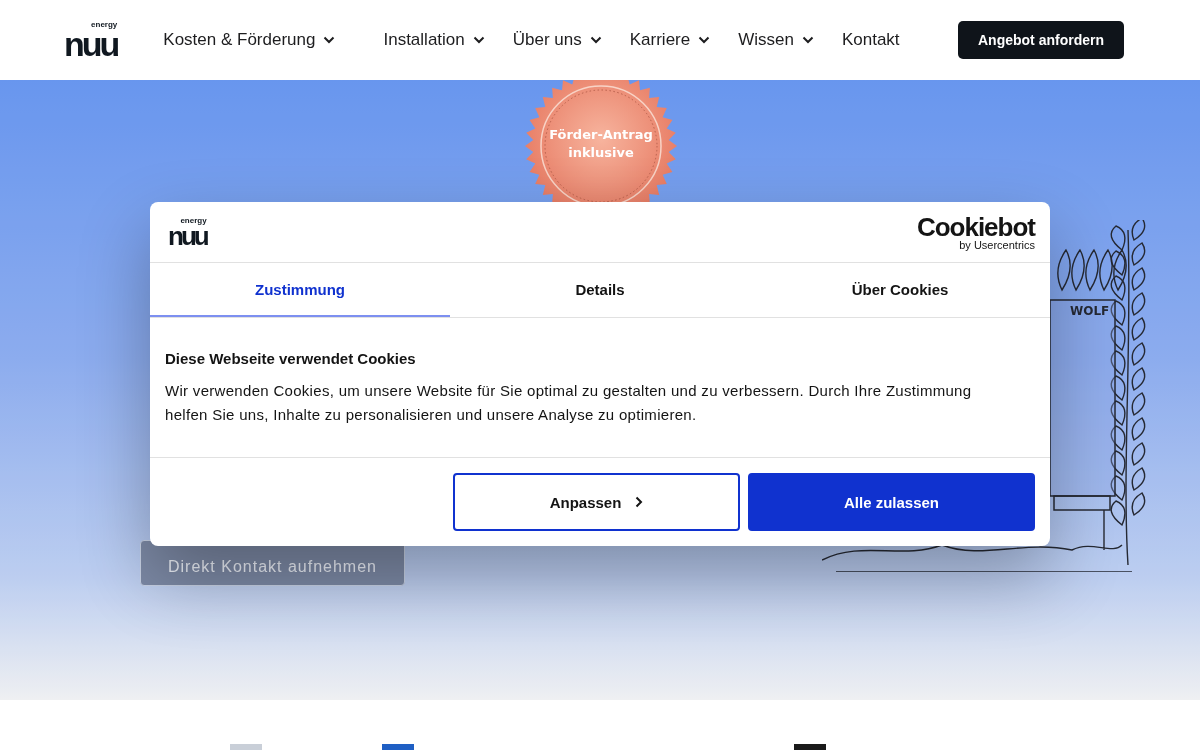  I want to click on nav-link: Karriere, so click(670, 40).